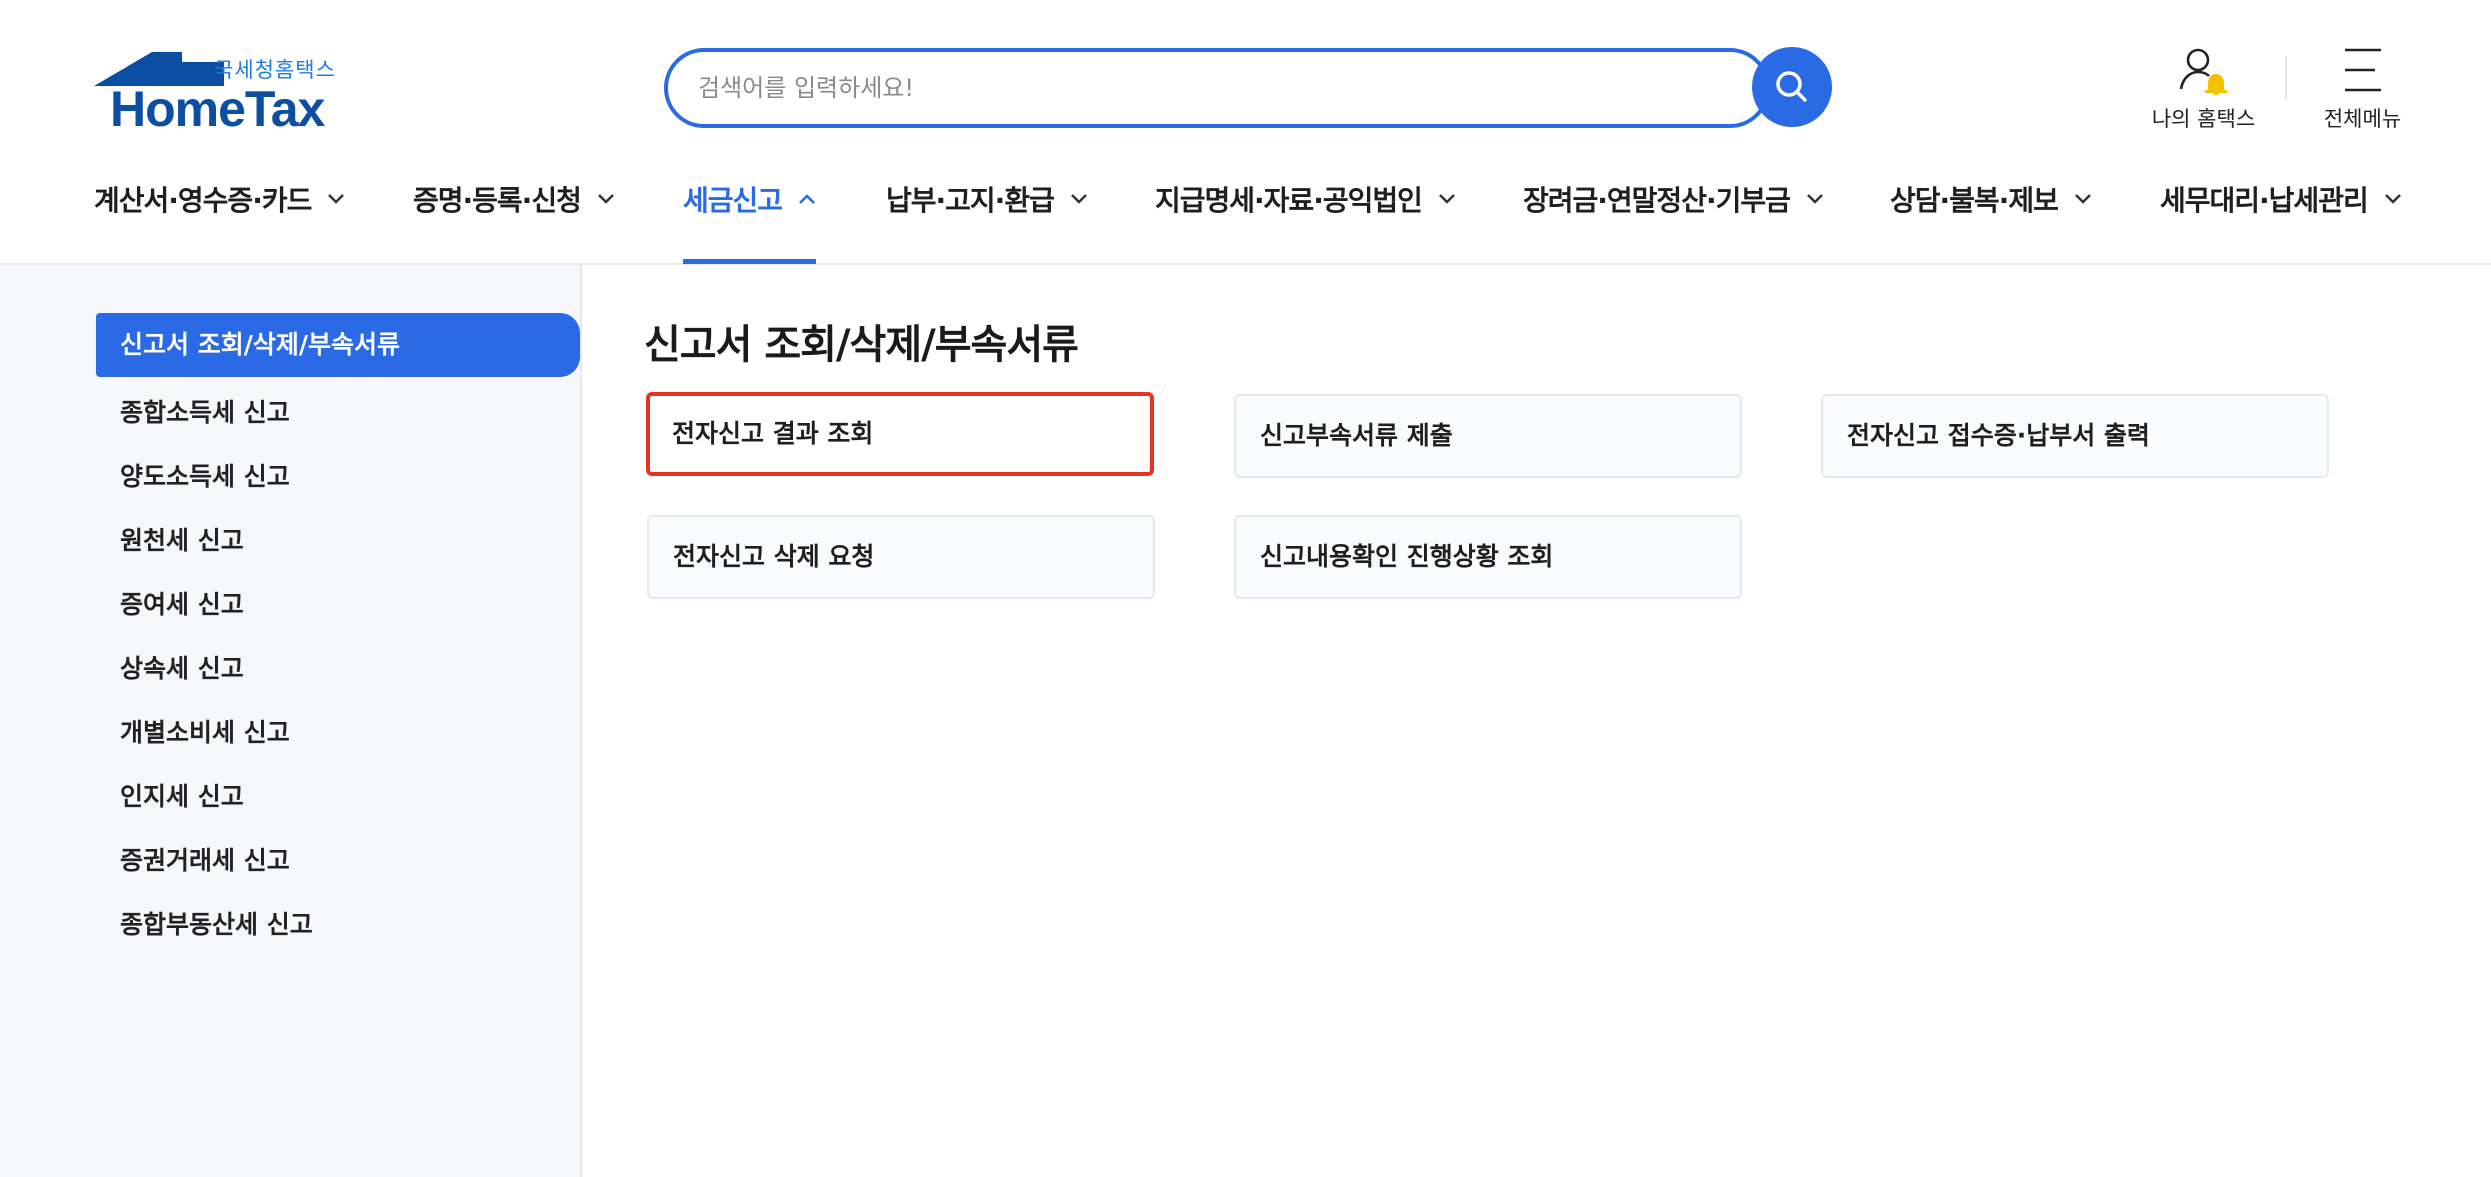 The height and width of the screenshot is (1177, 2491). What do you see at coordinates (182, 667) in the screenshot?
I see `sidebar-item: 상속세 신고` at bounding box center [182, 667].